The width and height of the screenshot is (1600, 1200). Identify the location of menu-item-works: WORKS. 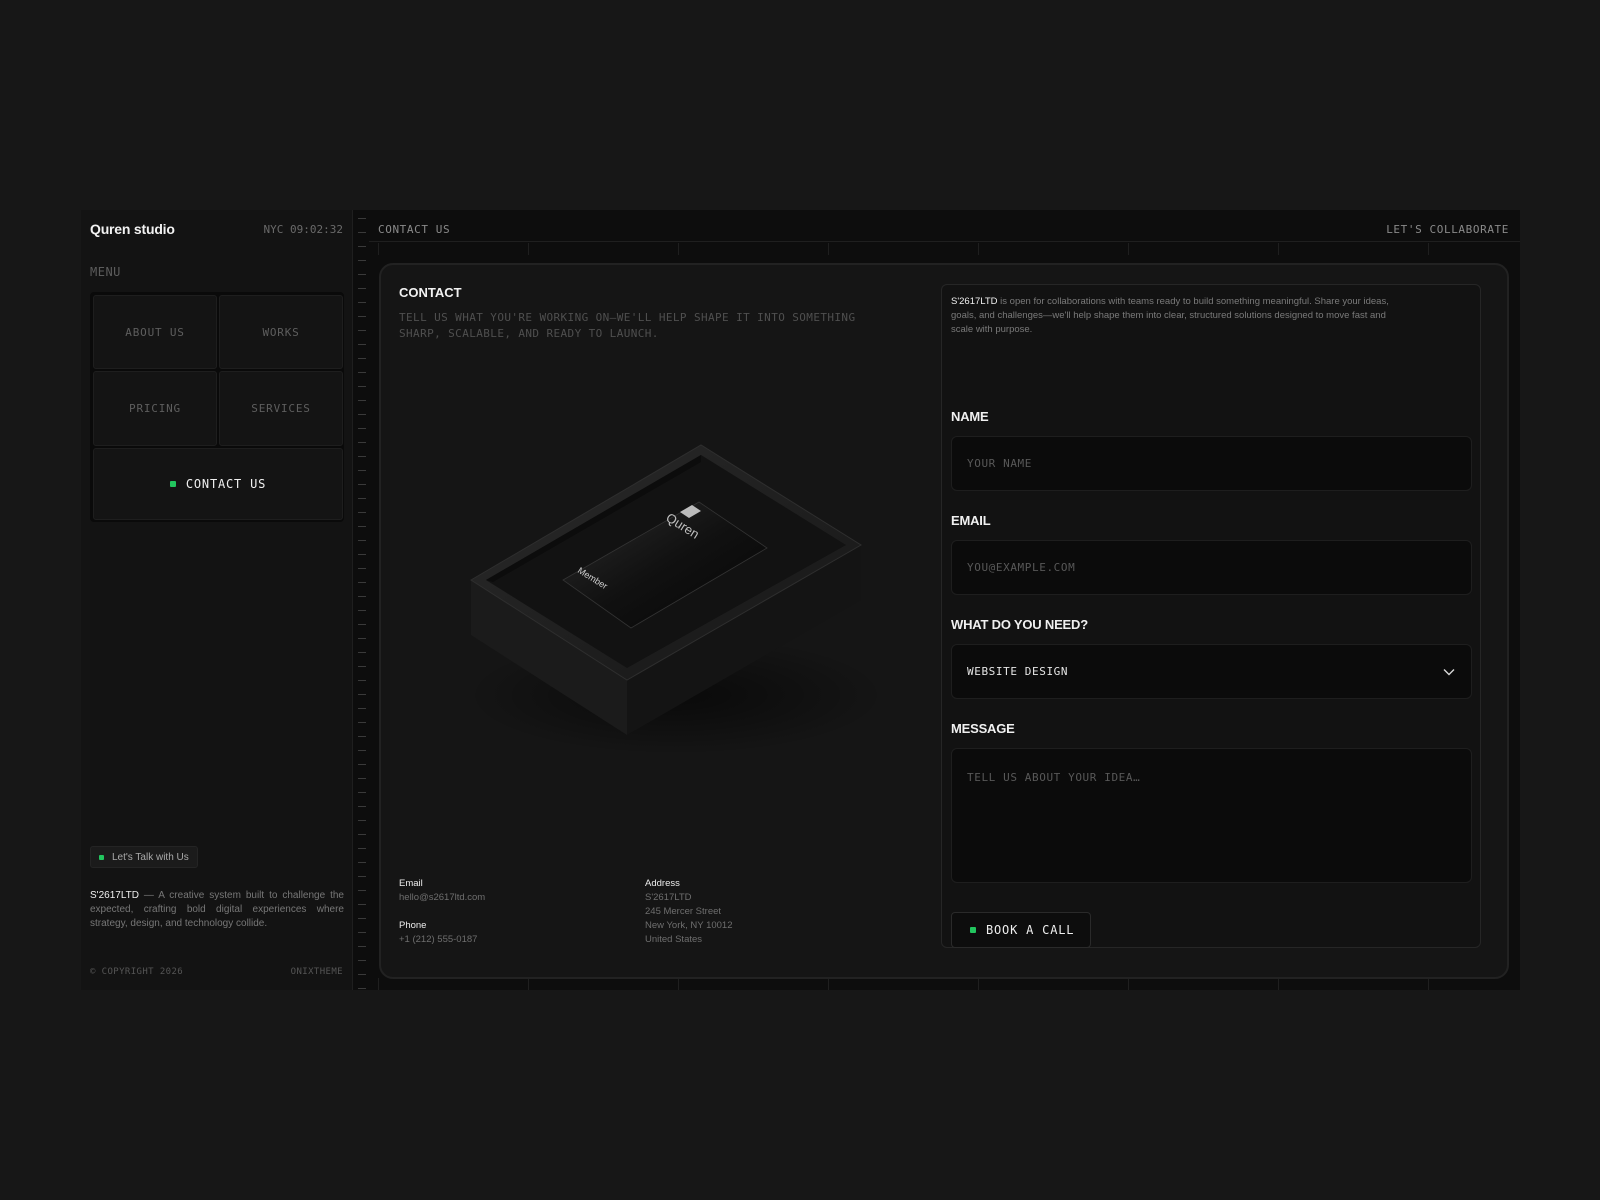
(281, 332).